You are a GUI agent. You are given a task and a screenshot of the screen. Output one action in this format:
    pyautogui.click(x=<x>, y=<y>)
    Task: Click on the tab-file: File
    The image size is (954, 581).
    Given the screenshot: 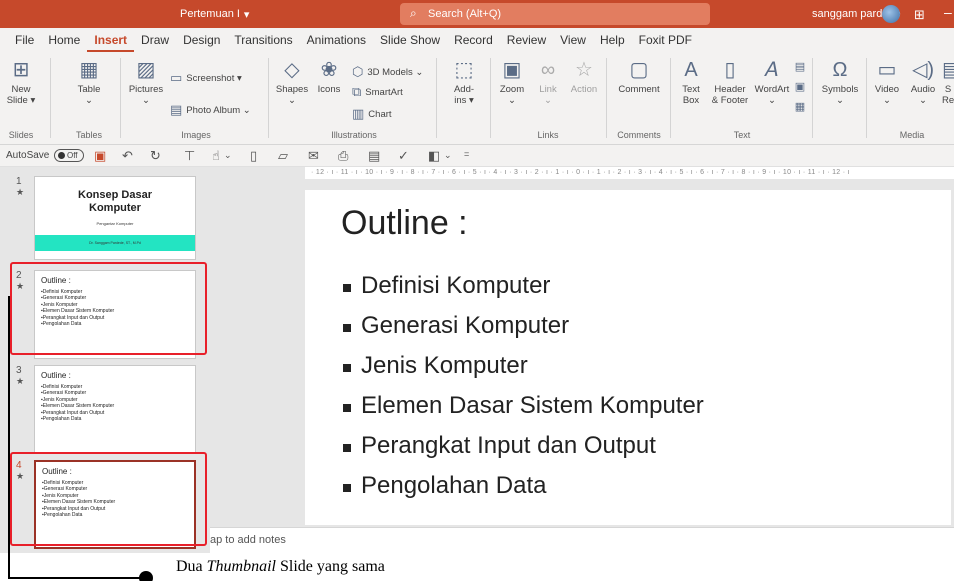 What is the action you would take?
    pyautogui.click(x=24, y=40)
    